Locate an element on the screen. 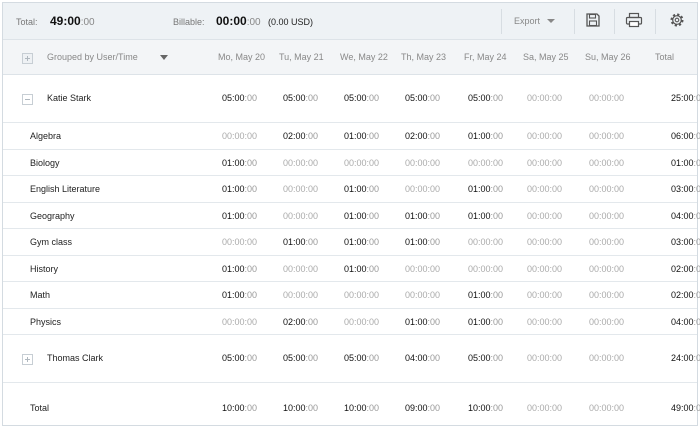 The image size is (700, 428). billable-hours: 00:00 is located at coordinates (231, 21).